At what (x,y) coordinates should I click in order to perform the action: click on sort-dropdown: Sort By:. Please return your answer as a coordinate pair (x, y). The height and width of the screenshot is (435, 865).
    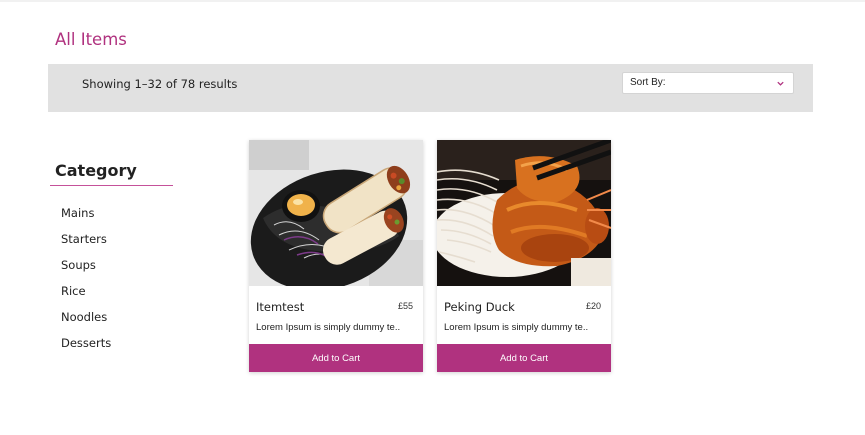
    Looking at the image, I should click on (708, 83).